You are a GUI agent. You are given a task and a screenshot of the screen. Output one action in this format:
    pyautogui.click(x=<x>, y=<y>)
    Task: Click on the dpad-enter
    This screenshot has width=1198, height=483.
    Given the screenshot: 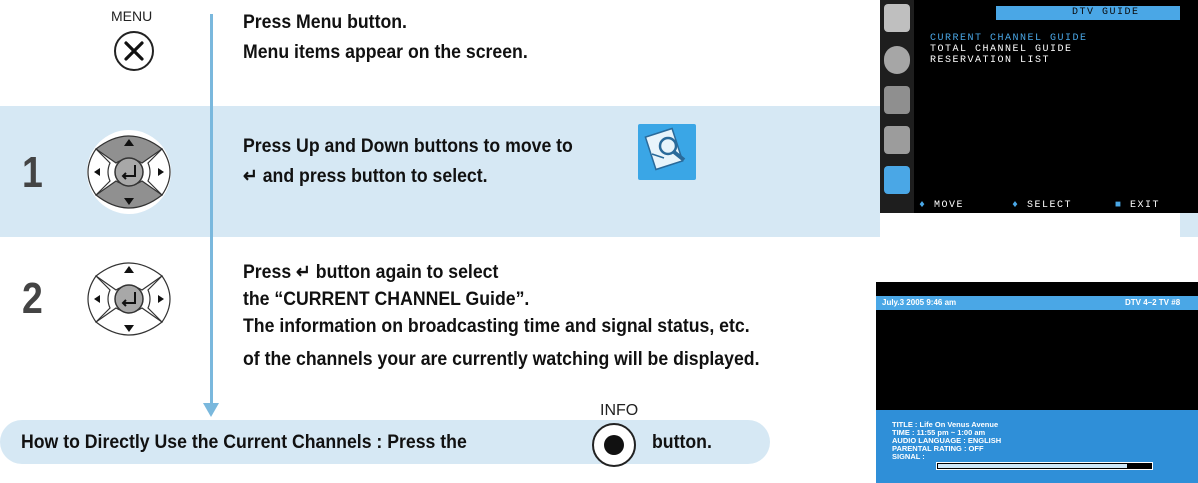 What is the action you would take?
    pyautogui.click(x=129, y=299)
    